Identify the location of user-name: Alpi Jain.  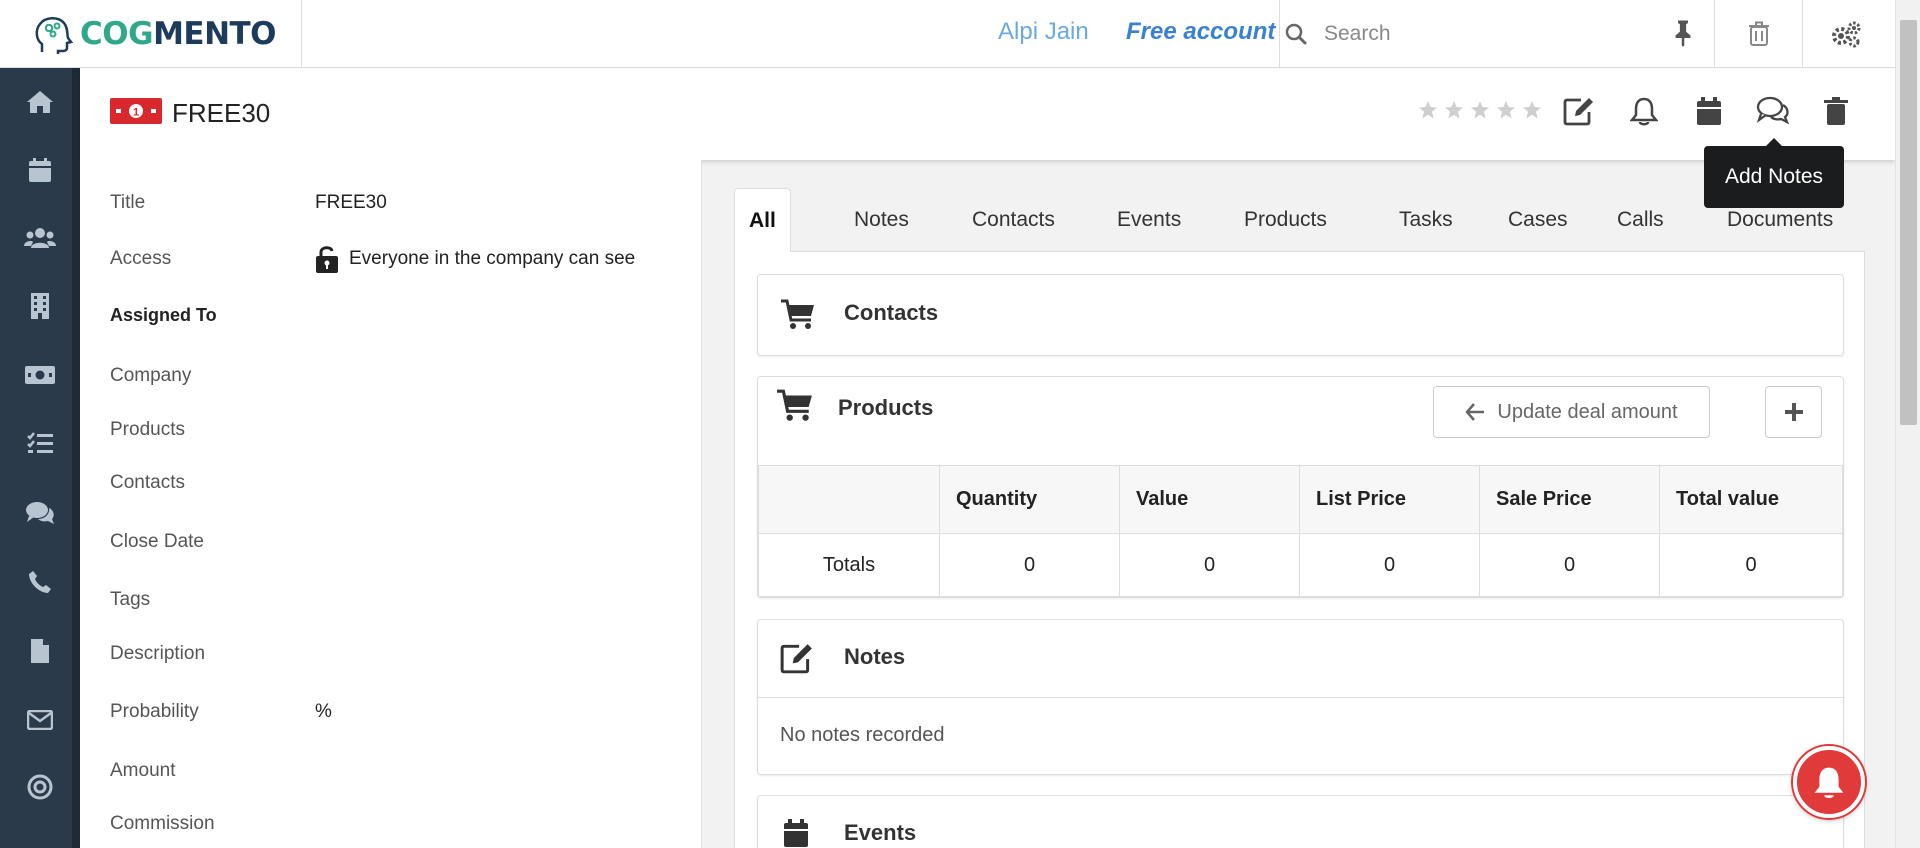
(1043, 32).